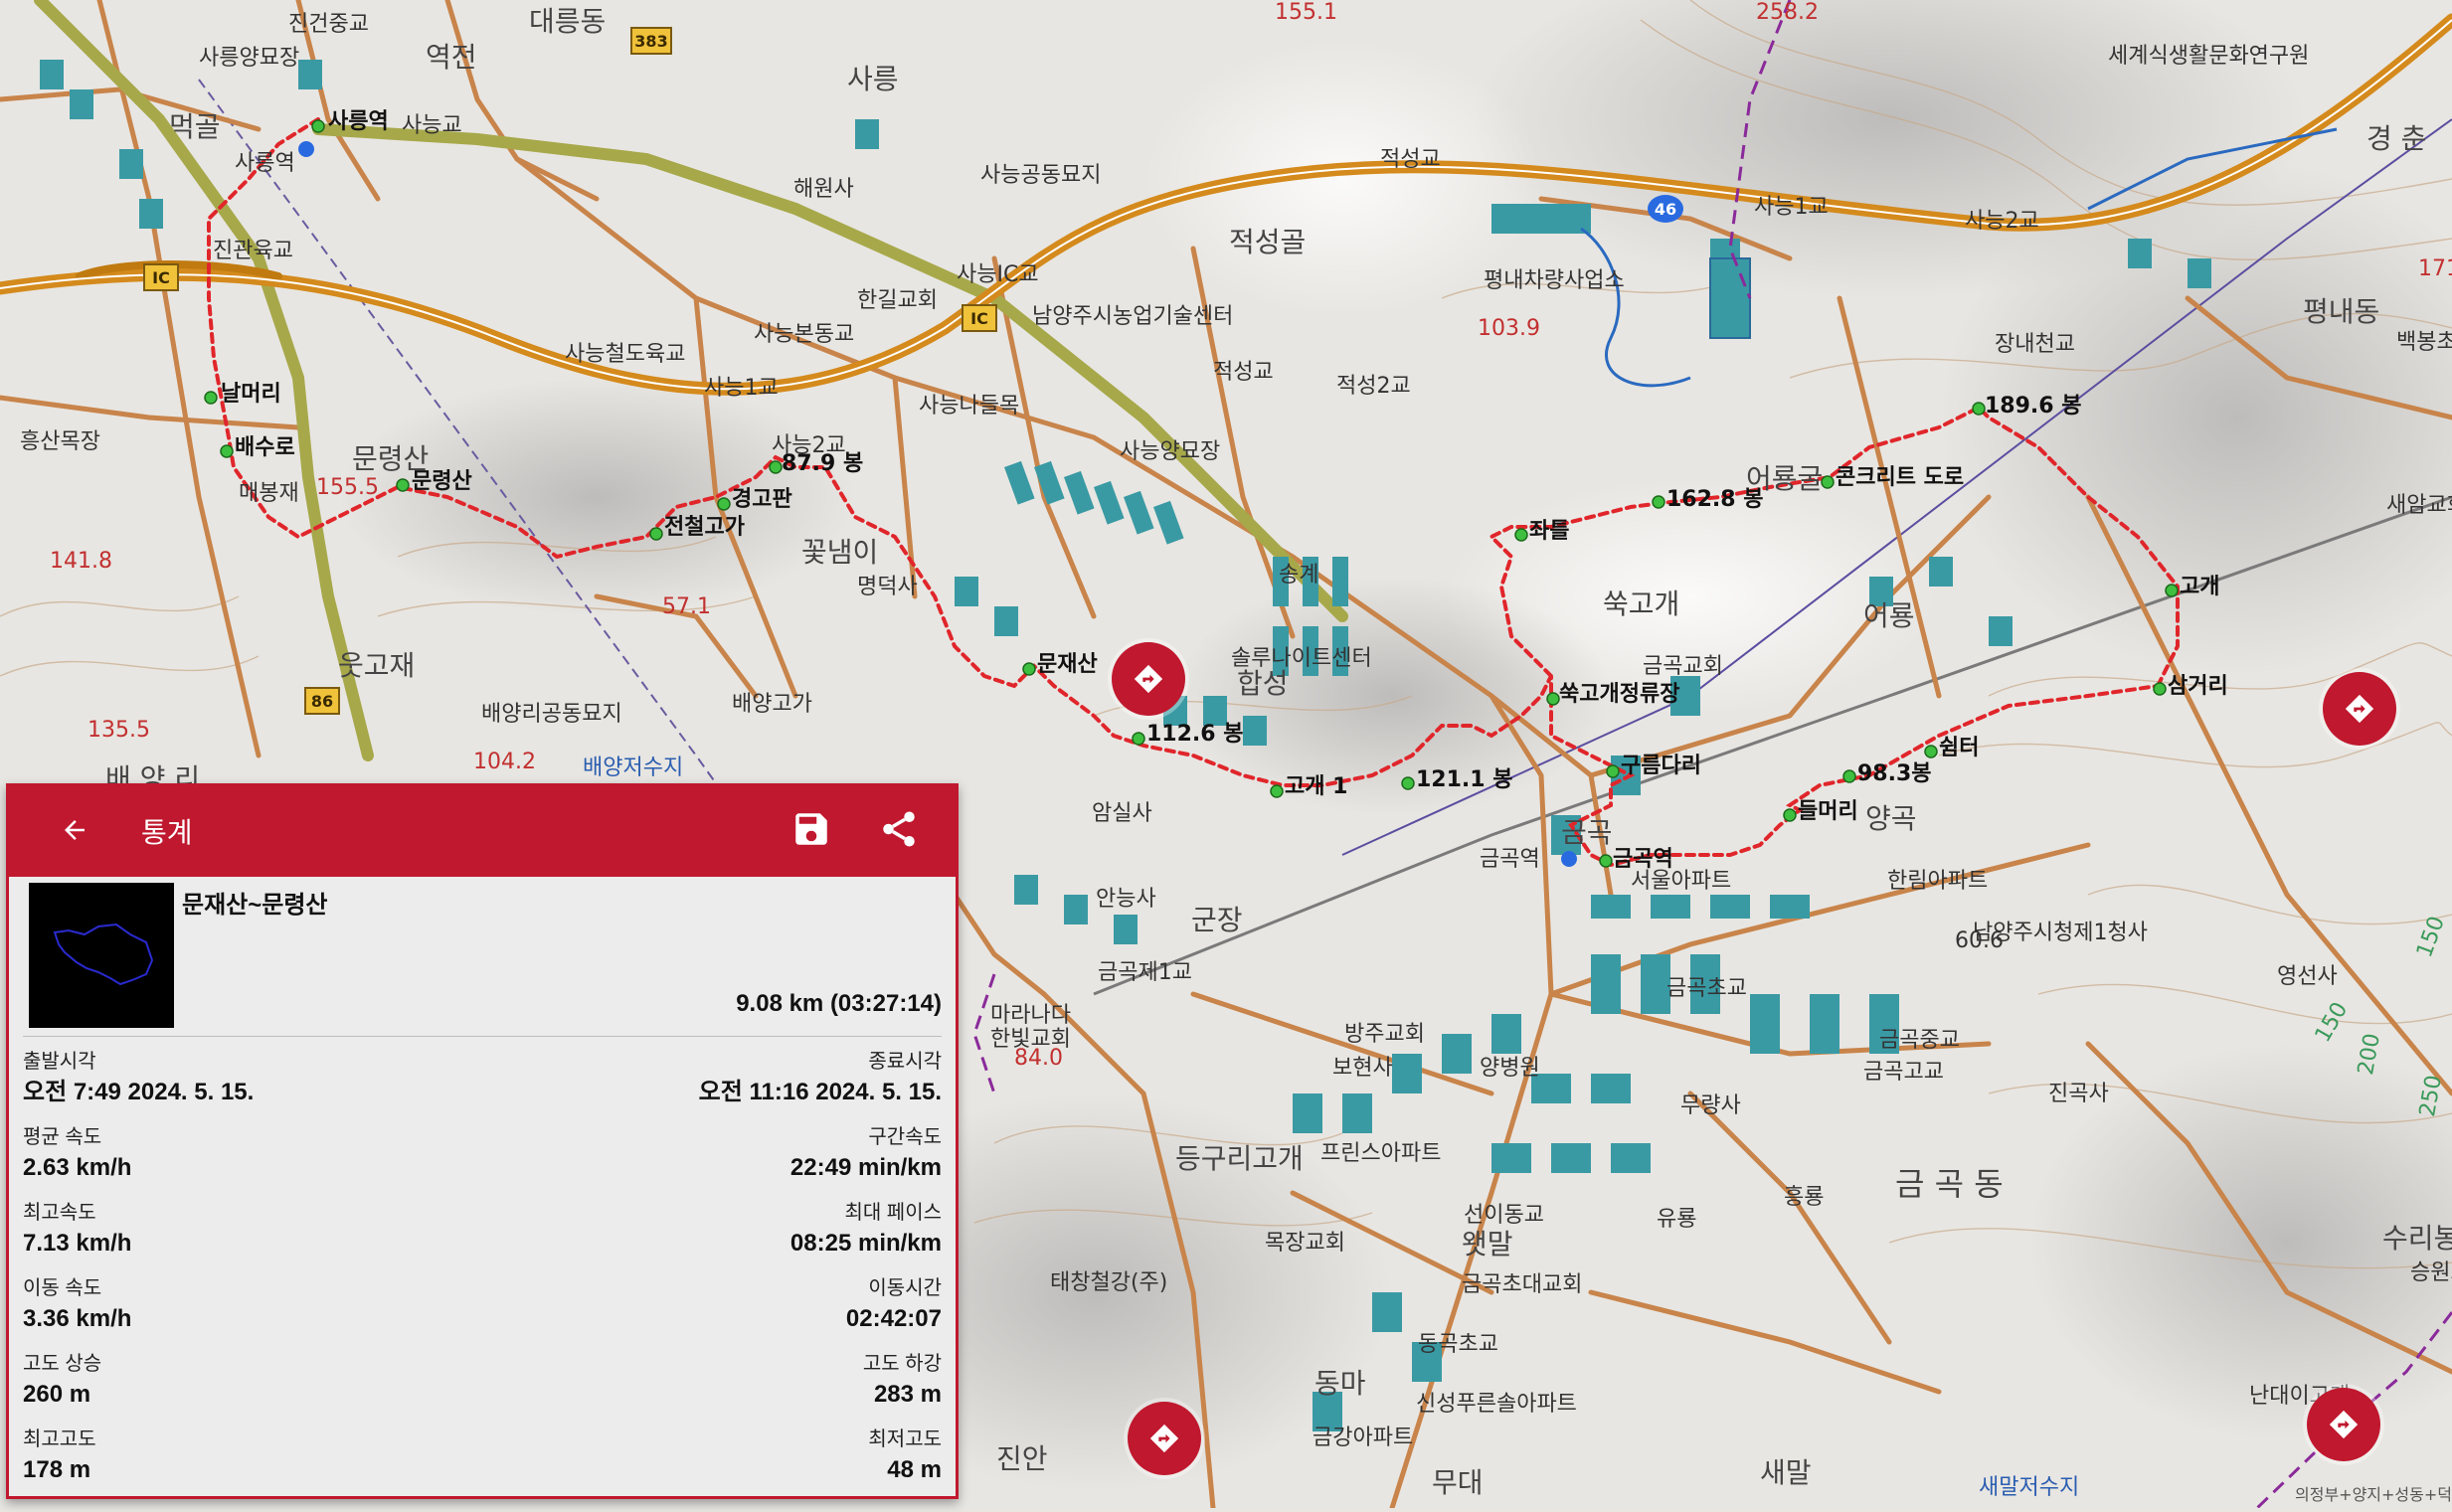 This screenshot has width=2452, height=1512. Describe the element at coordinates (686, 606) in the screenshot. I see `elevation-label: 57.1` at that location.